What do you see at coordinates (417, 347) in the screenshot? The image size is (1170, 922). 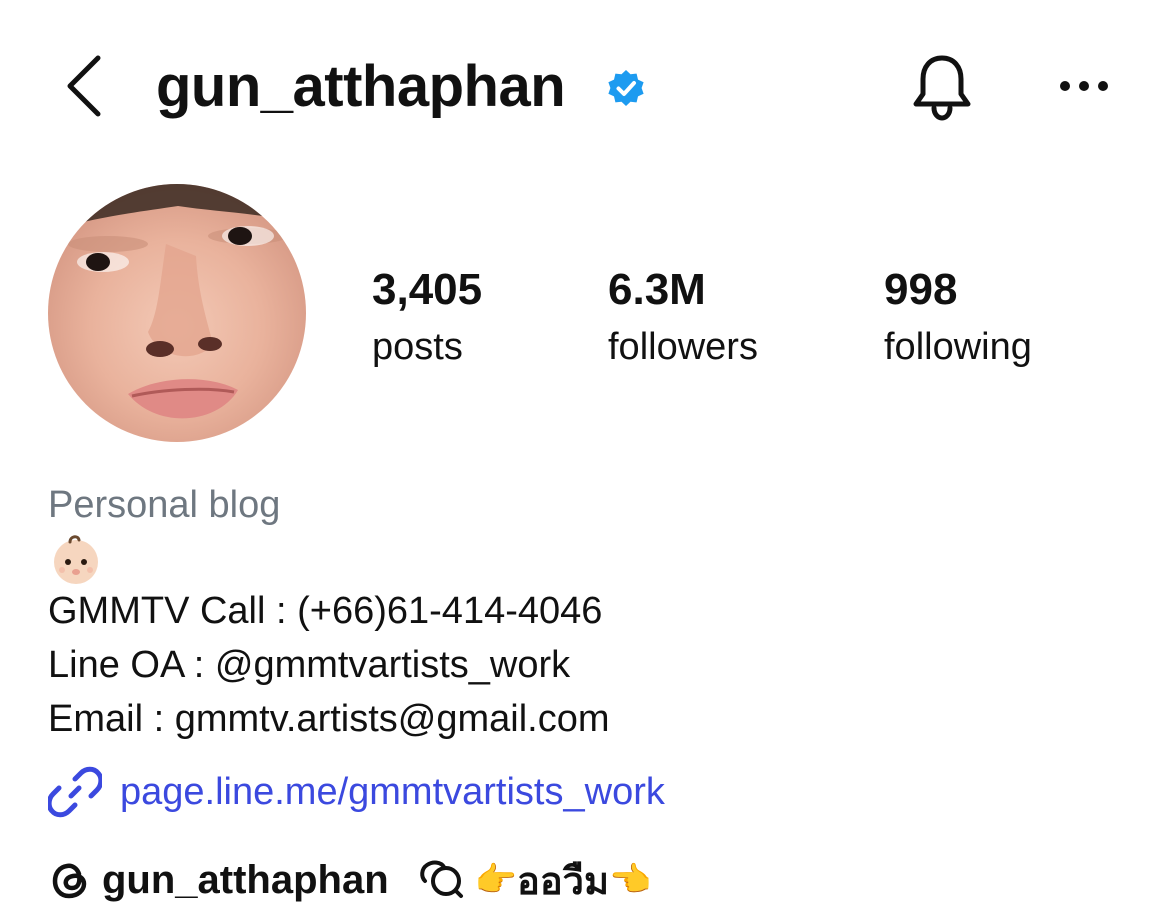 I see `posts-label: posts` at bounding box center [417, 347].